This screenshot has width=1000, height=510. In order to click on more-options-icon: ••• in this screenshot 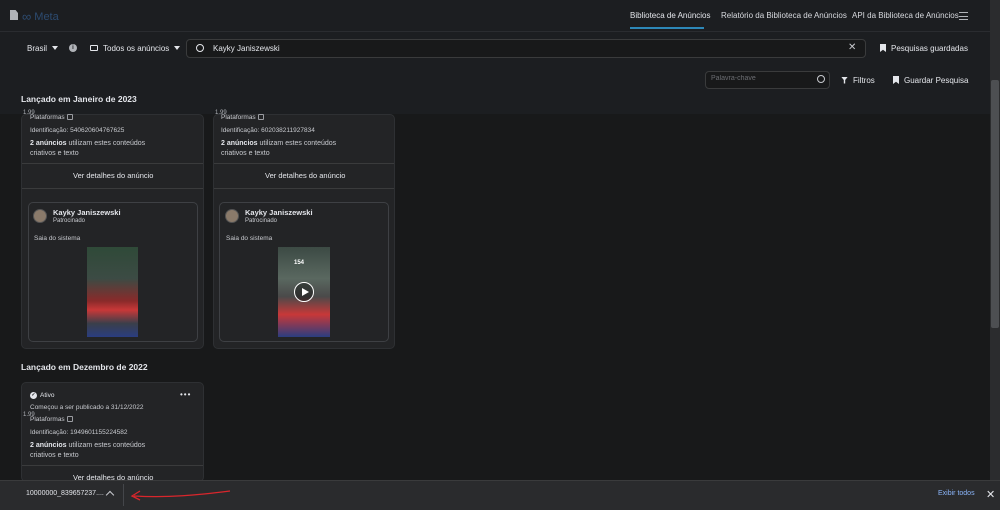, I will do `click(185, 394)`.